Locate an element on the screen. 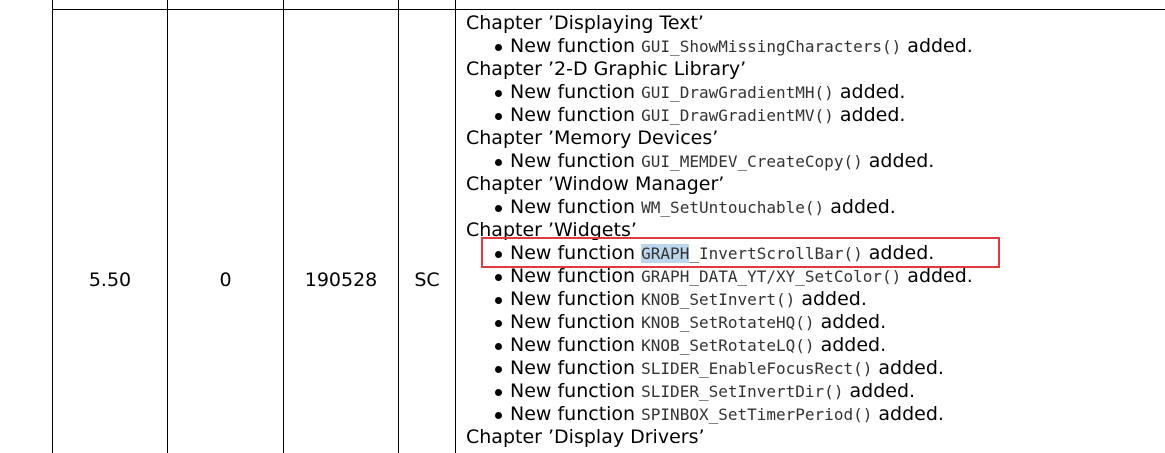  list-item: New function KNOB_SetInvert() added. is located at coordinates (811, 299).